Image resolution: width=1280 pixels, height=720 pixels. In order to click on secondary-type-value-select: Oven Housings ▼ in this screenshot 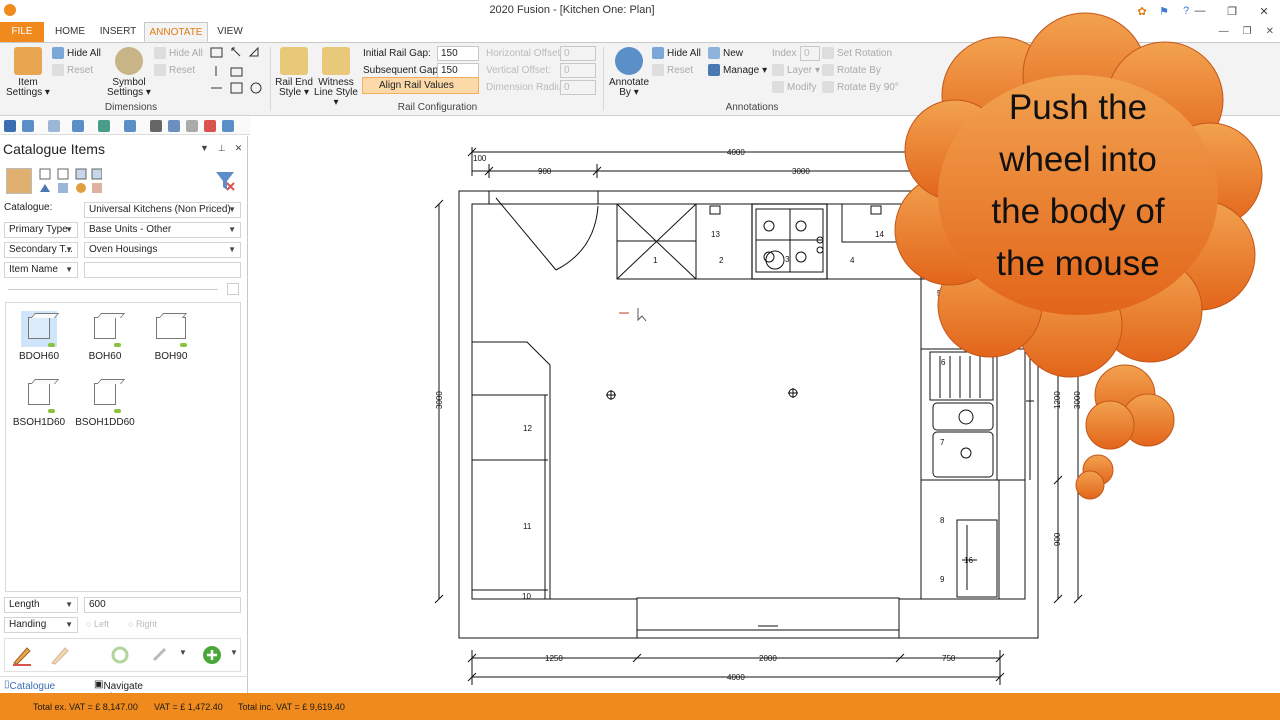, I will do `click(162, 250)`.